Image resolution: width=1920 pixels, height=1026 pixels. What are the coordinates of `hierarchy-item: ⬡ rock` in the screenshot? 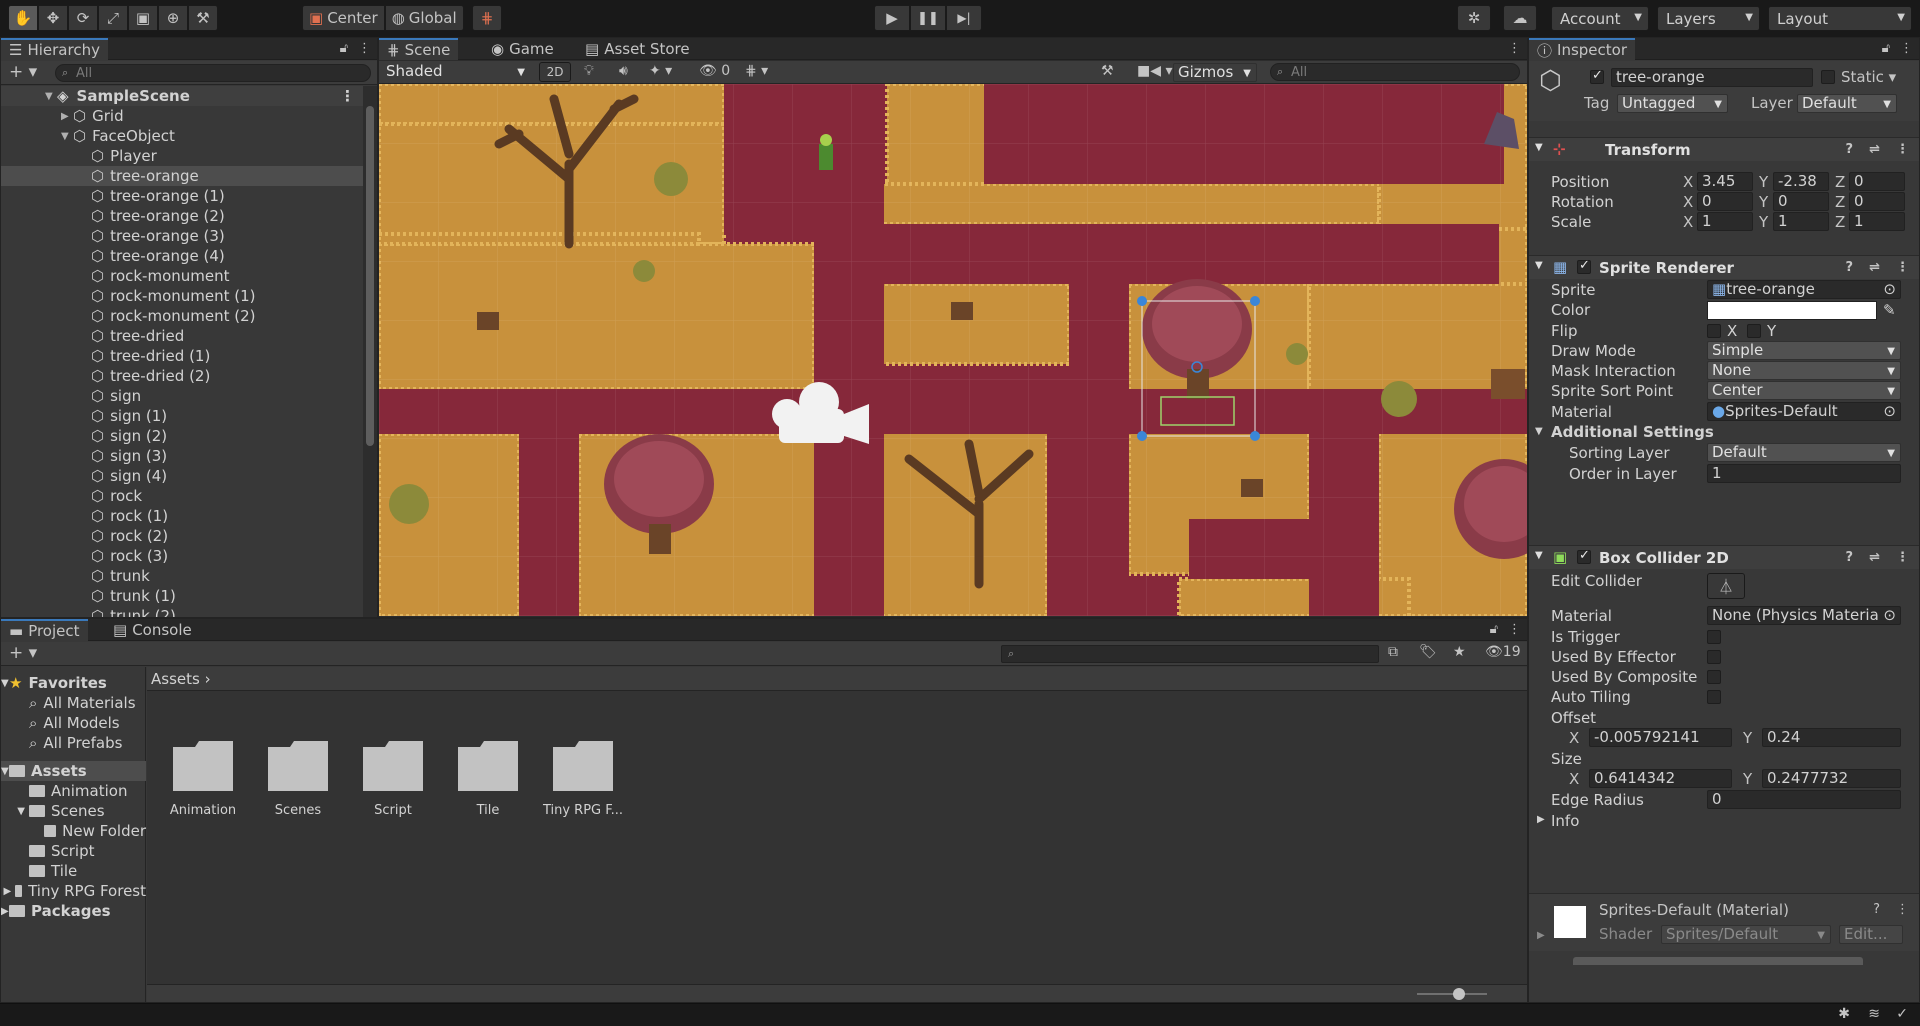 It's located at (182, 496).